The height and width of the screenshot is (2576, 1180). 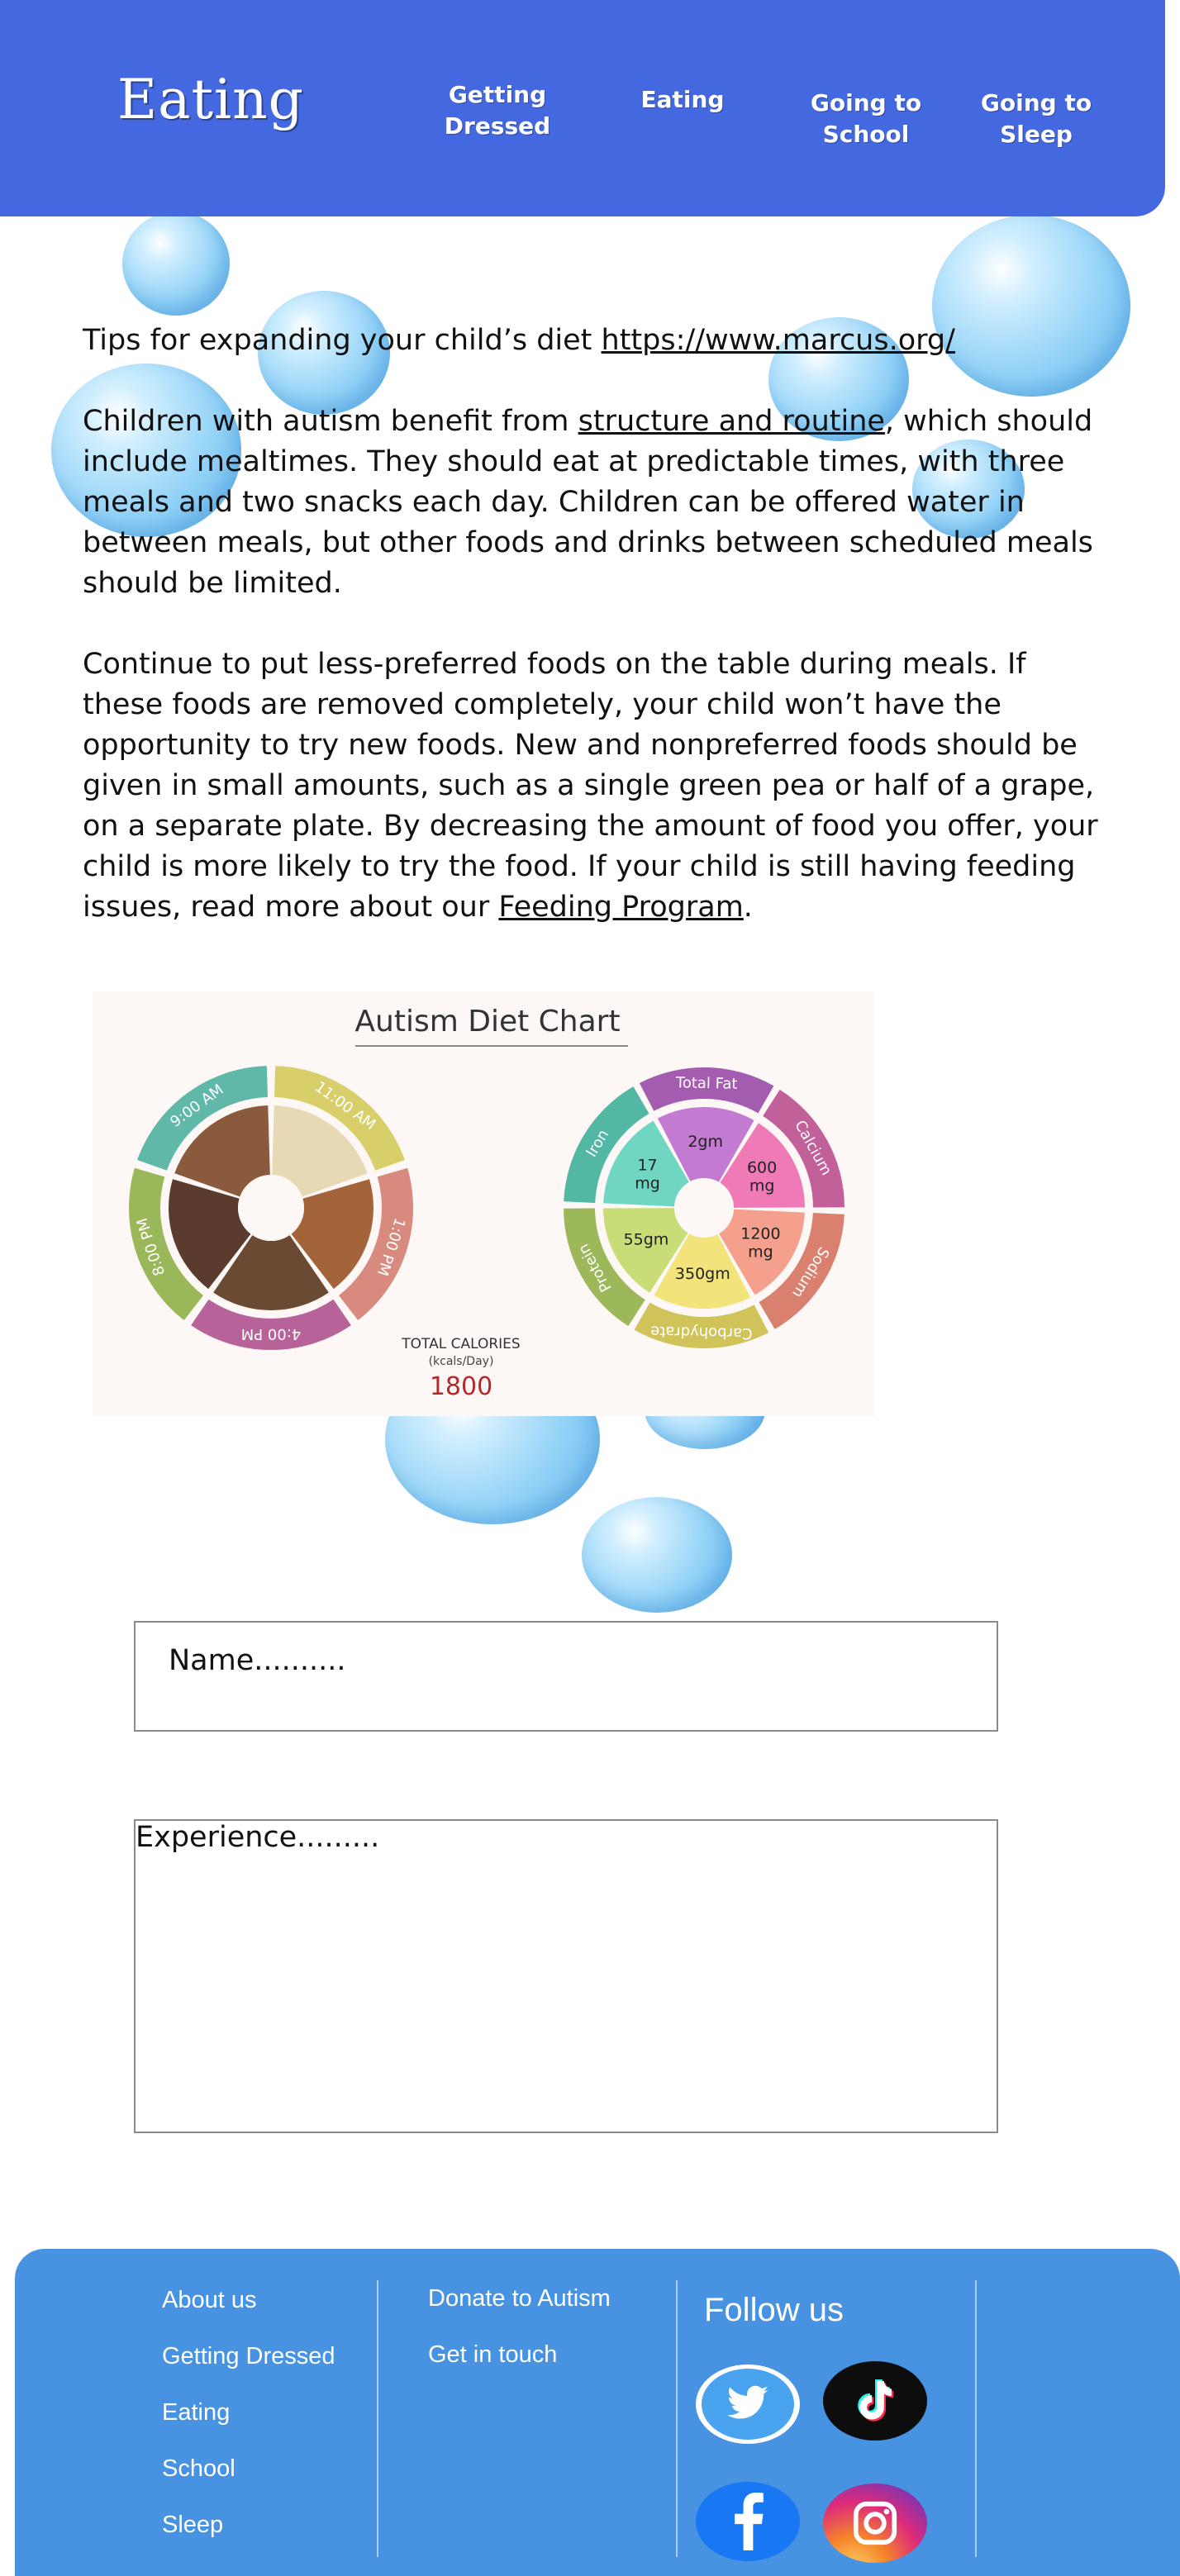 What do you see at coordinates (702, 1274) in the screenshot?
I see `nutrient-value-label: 350gm` at bounding box center [702, 1274].